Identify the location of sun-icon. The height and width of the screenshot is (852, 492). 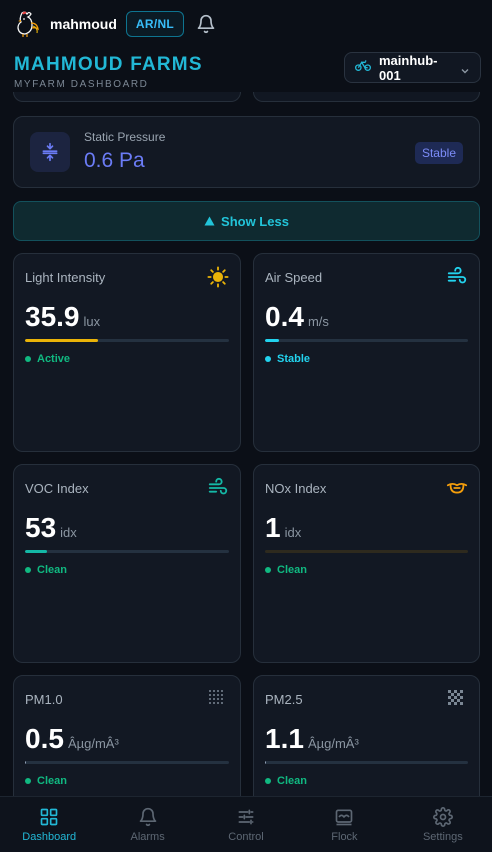
(218, 277).